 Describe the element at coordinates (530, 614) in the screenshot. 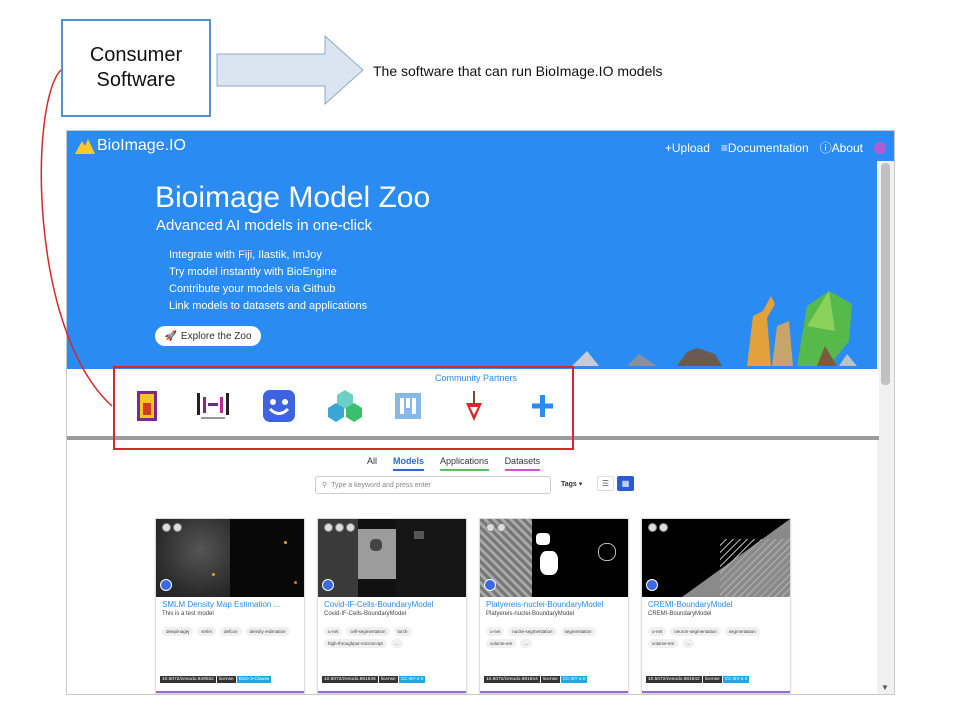

I see `model-description: Platyereis-nuclei-BoundaryModel` at that location.